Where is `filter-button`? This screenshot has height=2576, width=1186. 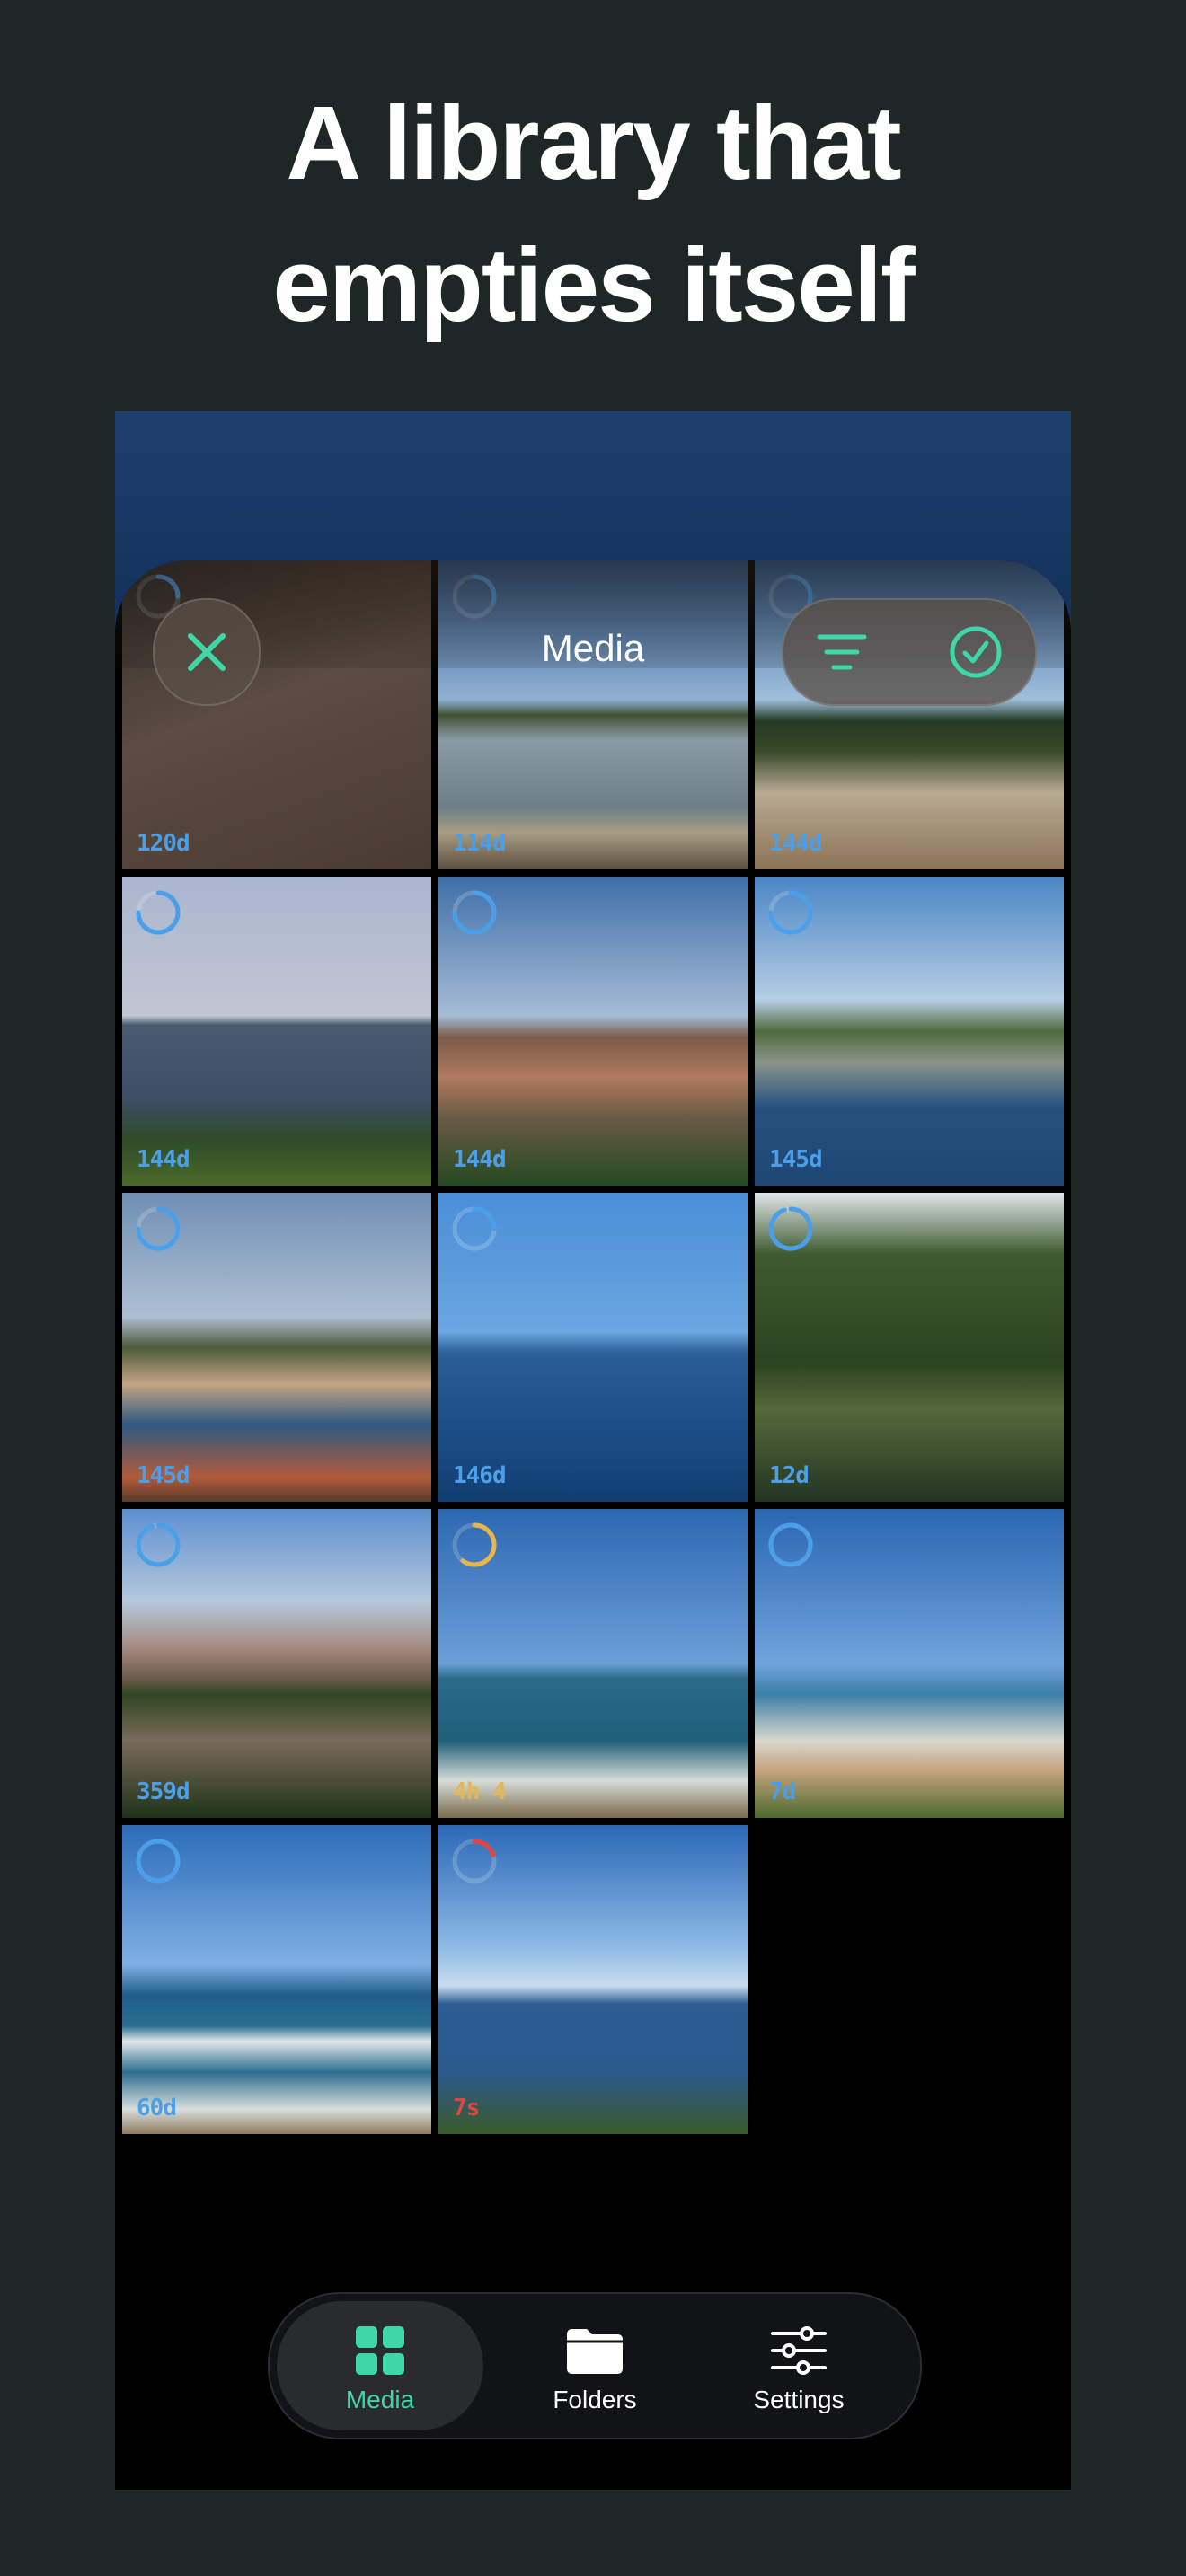
filter-button is located at coordinates (842, 652).